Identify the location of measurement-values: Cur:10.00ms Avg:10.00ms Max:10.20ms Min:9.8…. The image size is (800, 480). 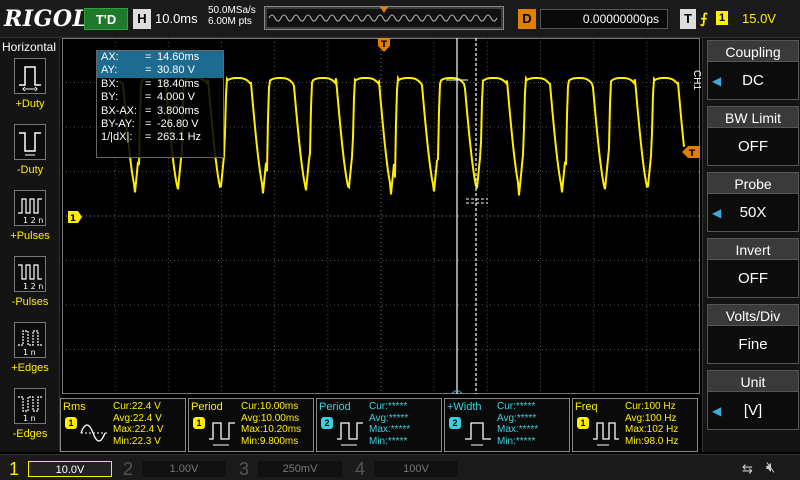
(271, 424).